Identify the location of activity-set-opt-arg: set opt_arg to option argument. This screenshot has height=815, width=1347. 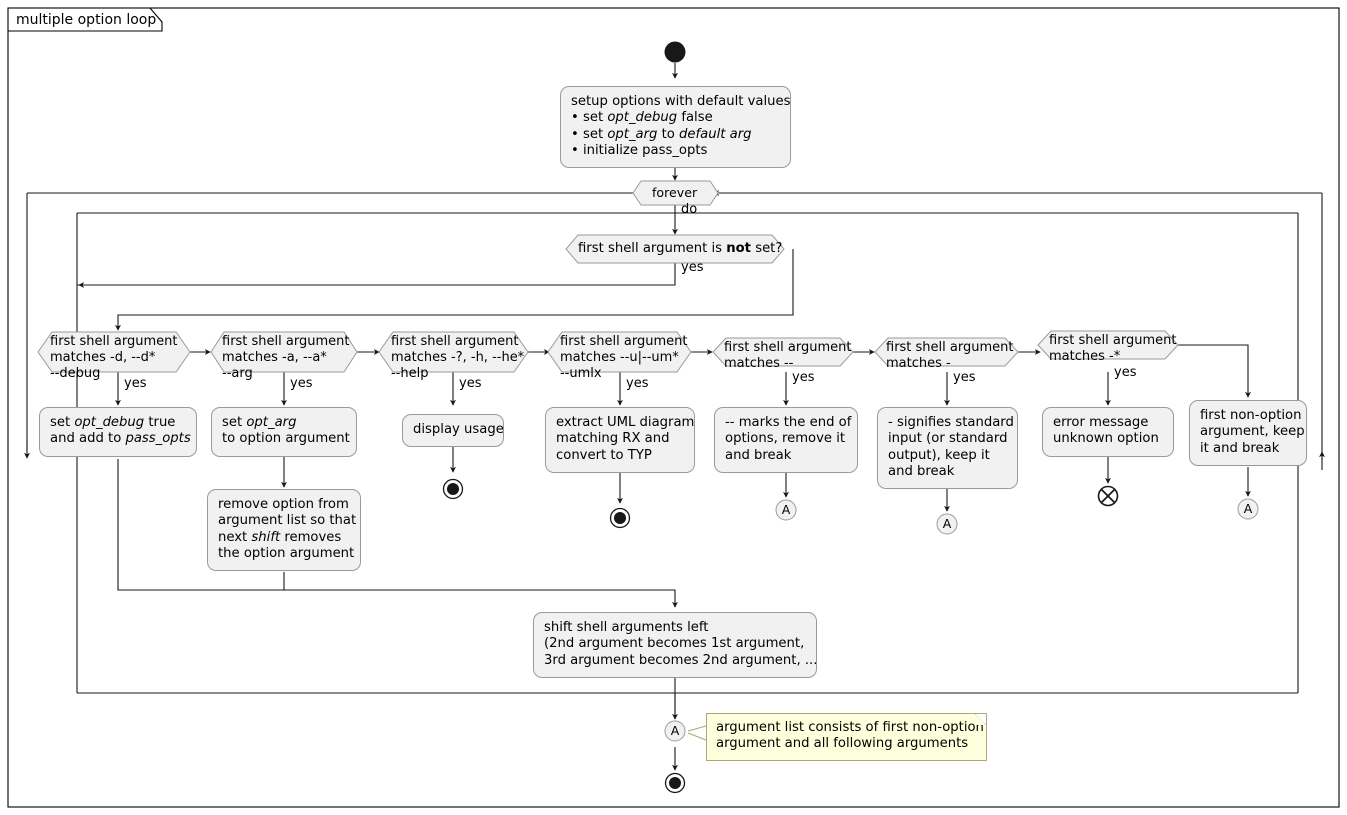
(284, 432).